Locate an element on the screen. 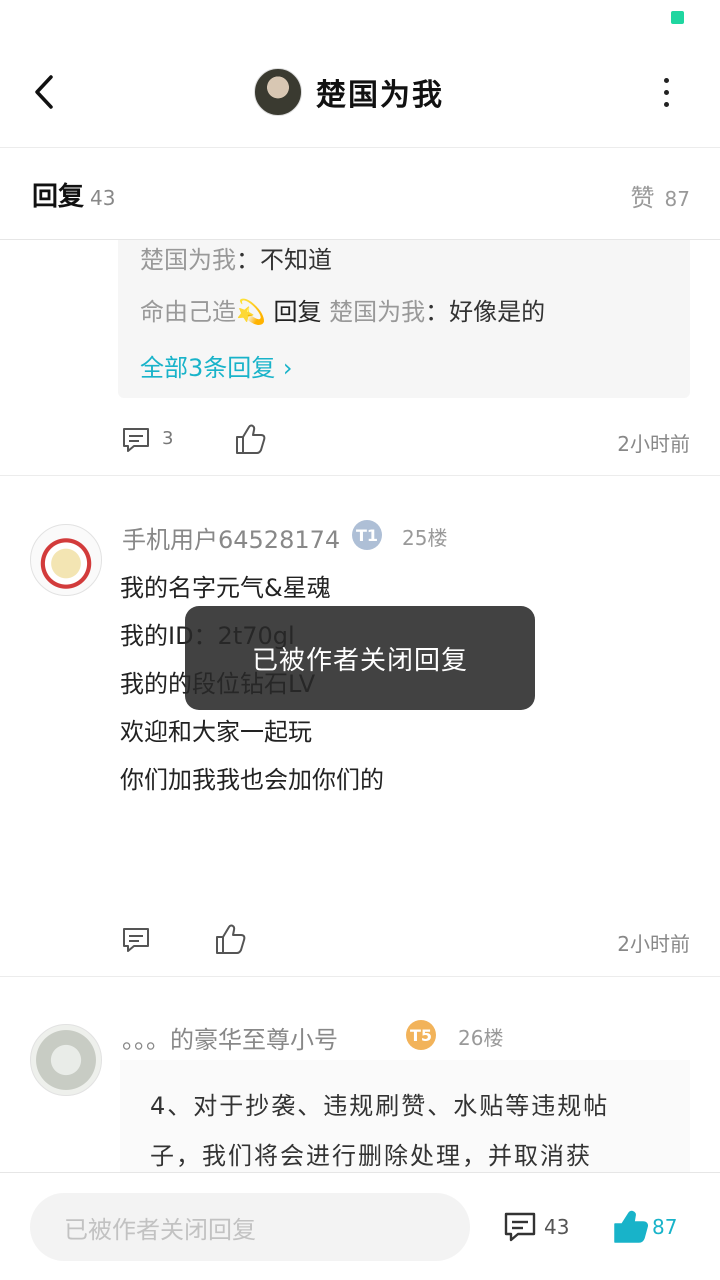 Image resolution: width=720 pixels, height=1280 pixels. level-badge-icon: T5 is located at coordinates (421, 1035).